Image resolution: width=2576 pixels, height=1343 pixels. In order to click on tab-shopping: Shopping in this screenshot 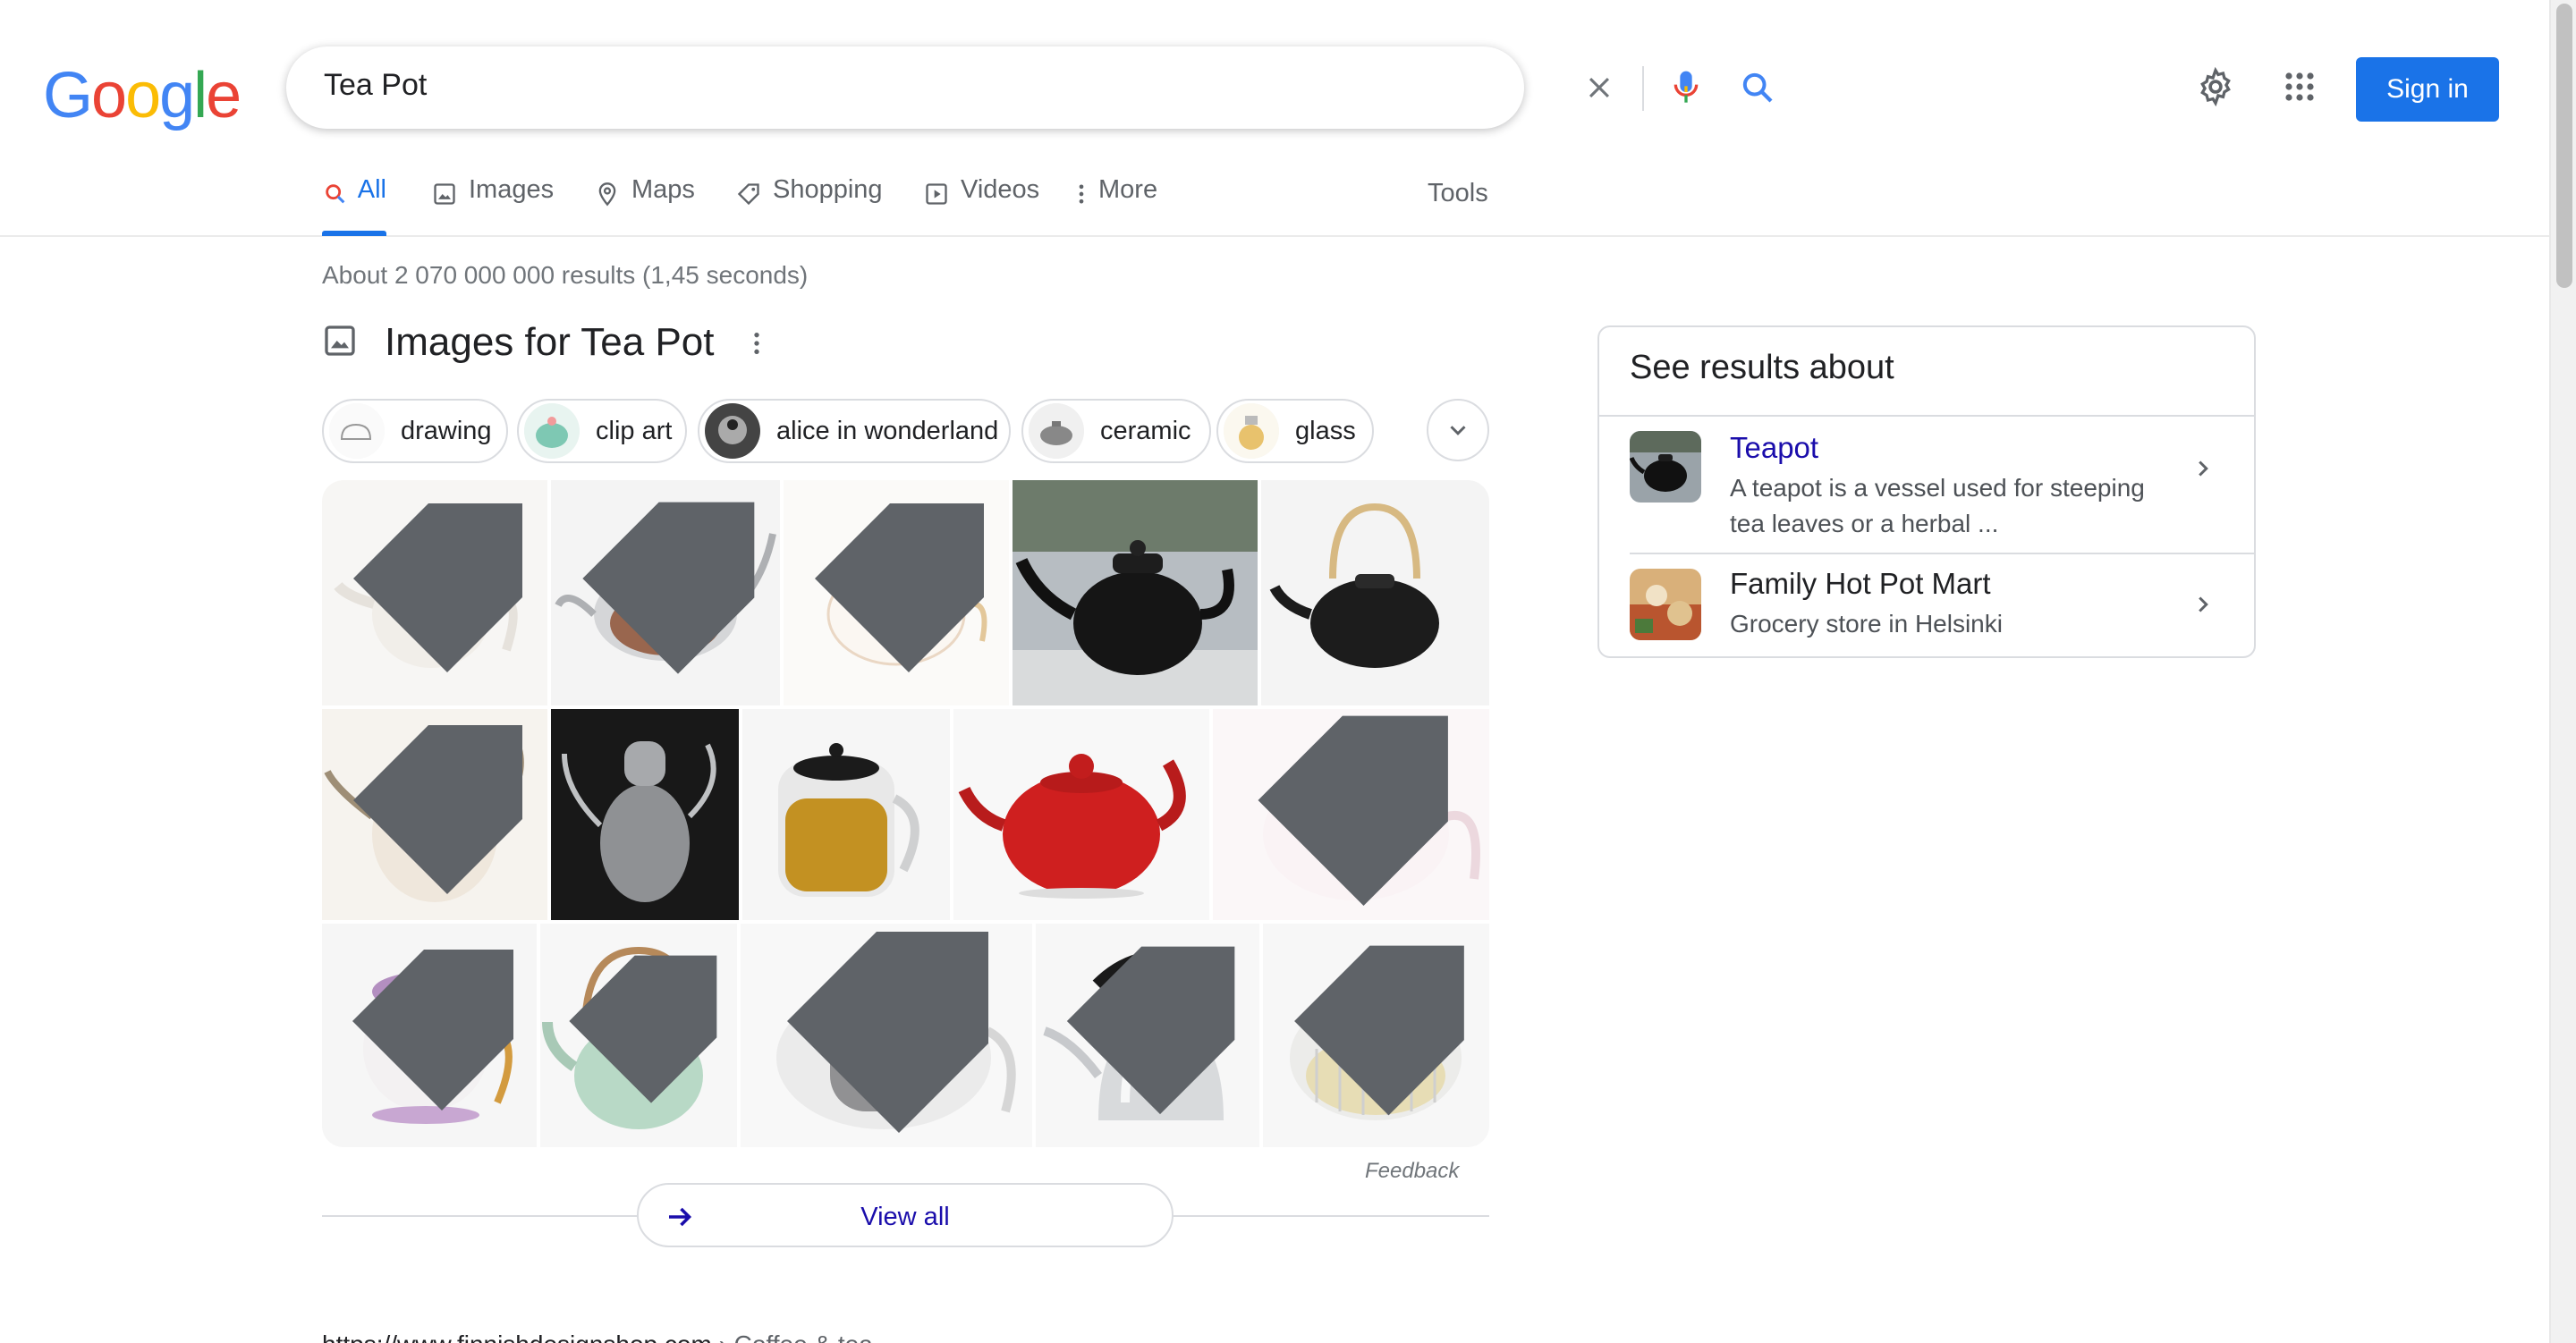, I will do `click(808, 205)`.